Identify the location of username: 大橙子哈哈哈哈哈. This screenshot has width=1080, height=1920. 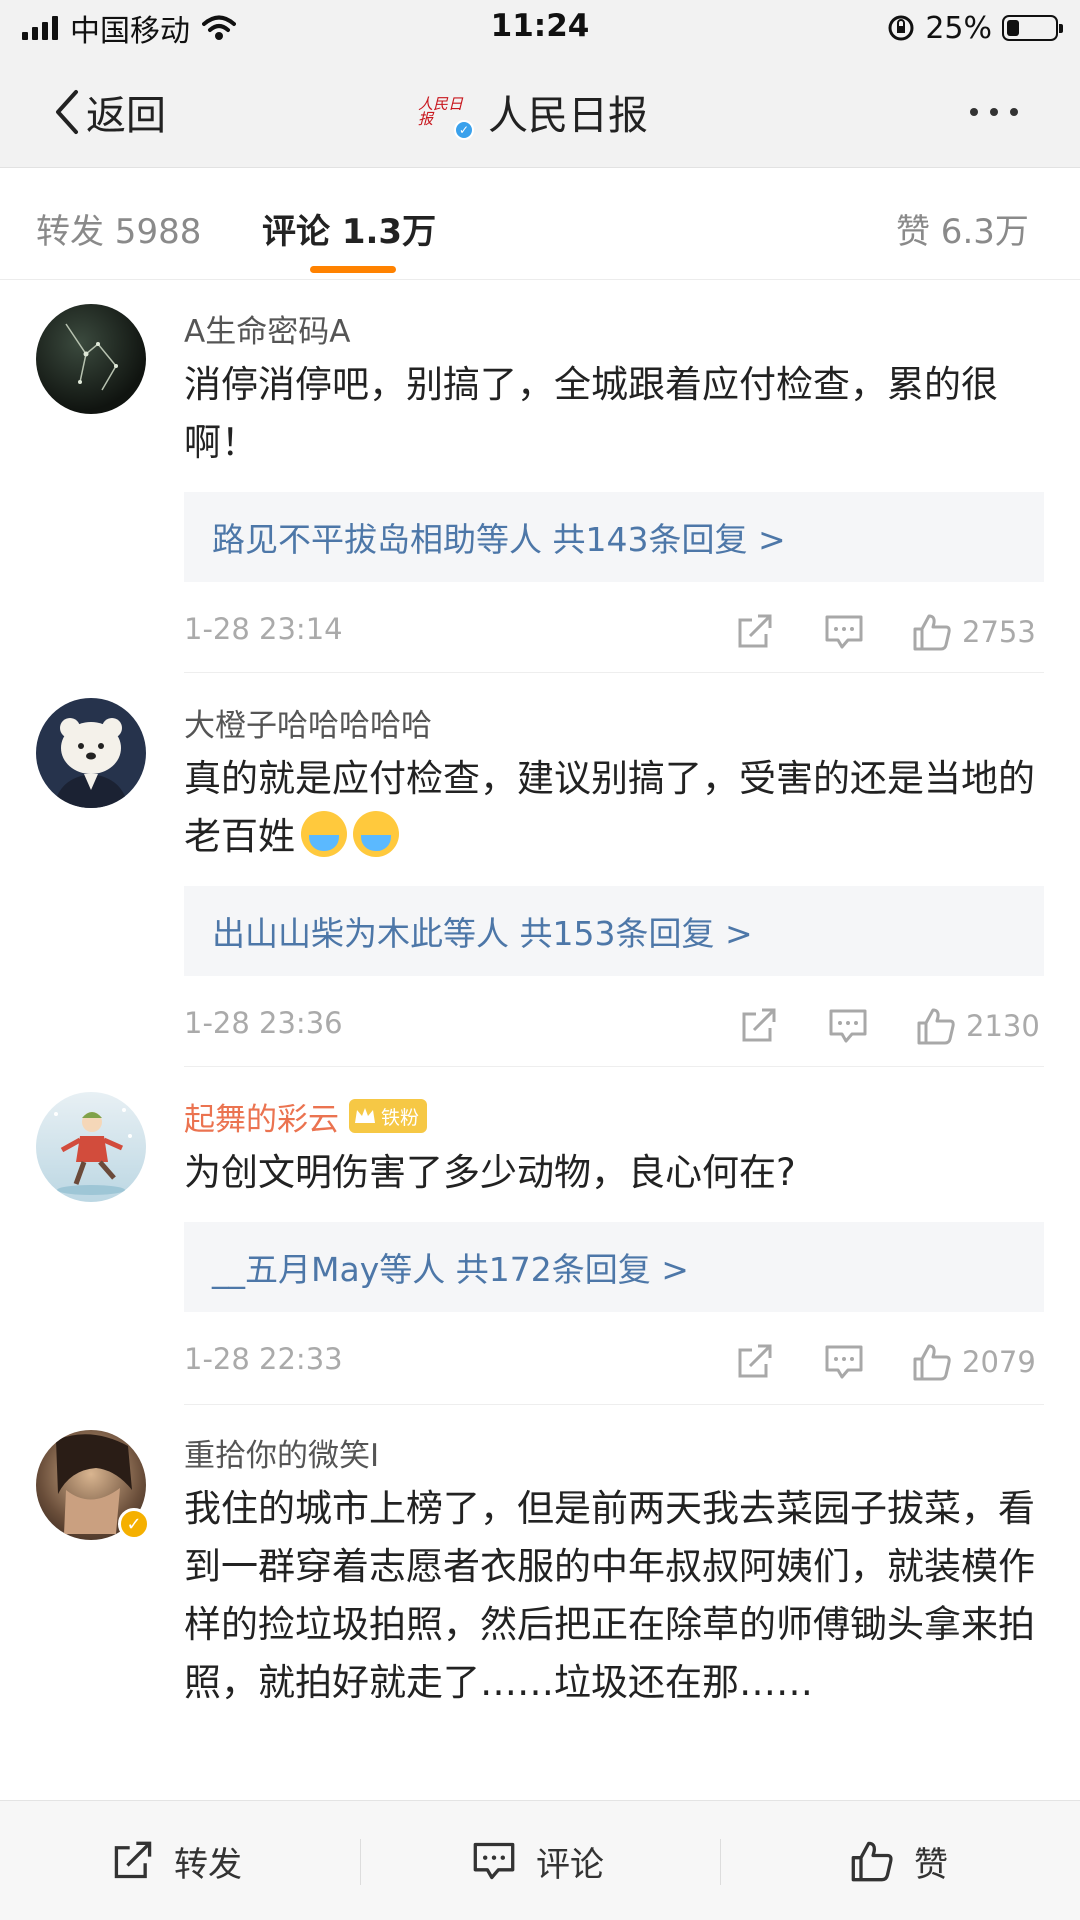
(614, 722).